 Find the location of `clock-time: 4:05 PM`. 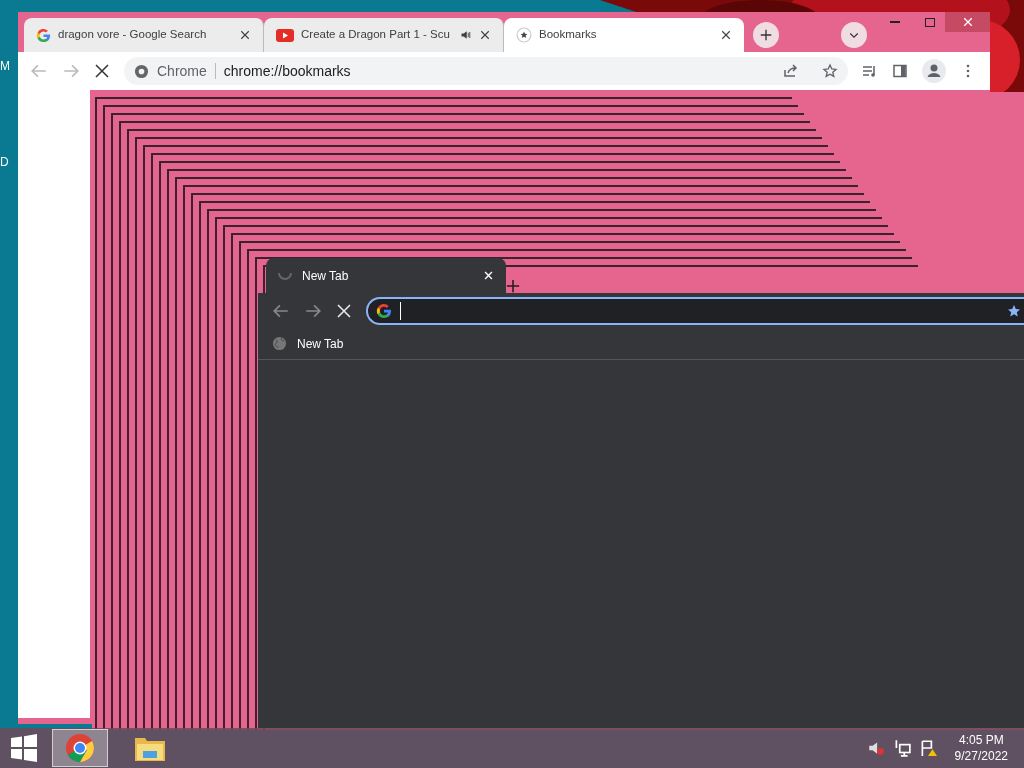

clock-time: 4:05 PM is located at coordinates (981, 740).